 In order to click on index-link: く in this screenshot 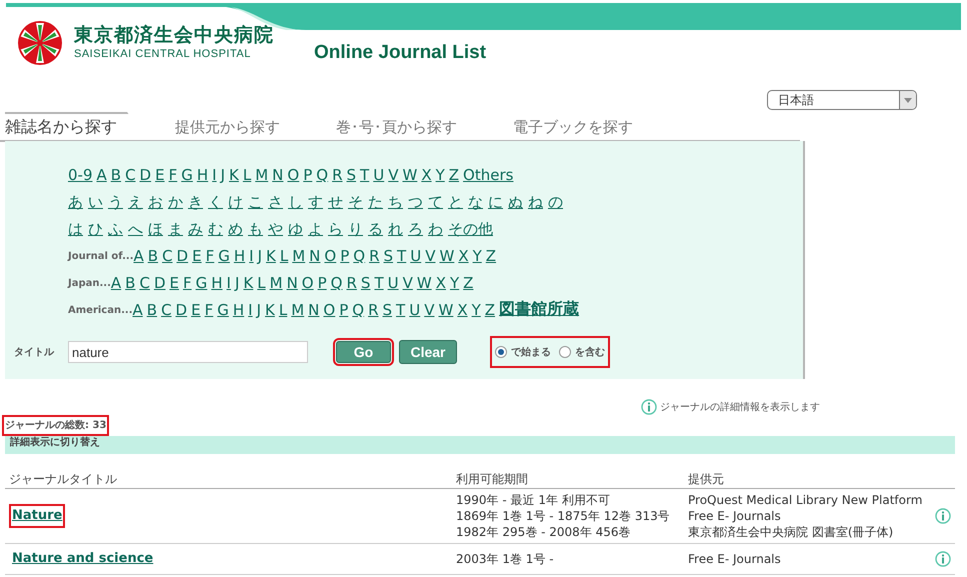, I will do `click(215, 201)`.